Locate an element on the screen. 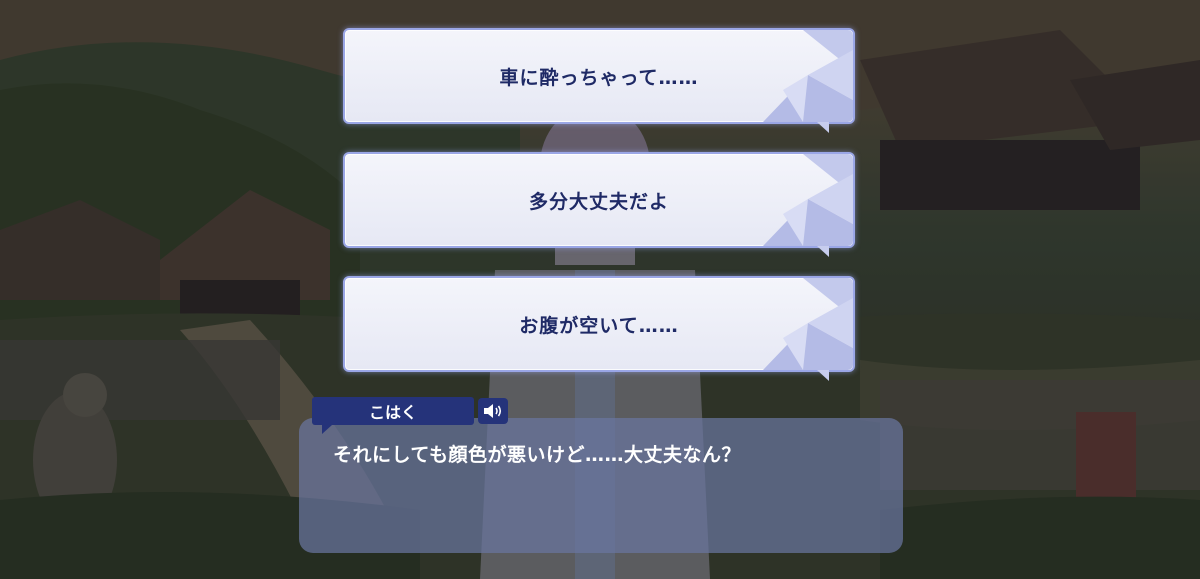 This screenshot has height=579, width=1200. choice-button-2: 多分大丈夫だよ is located at coordinates (599, 204).